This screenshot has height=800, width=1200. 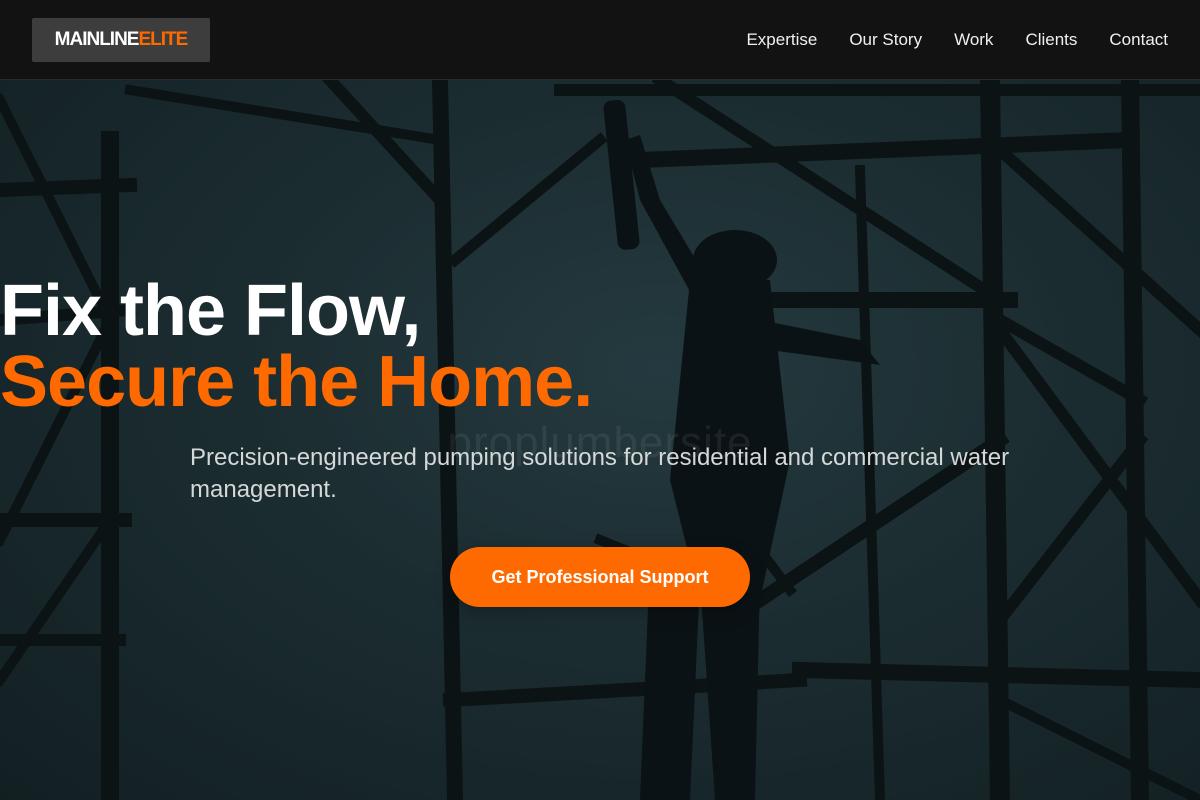 What do you see at coordinates (1051, 40) in the screenshot?
I see `nav-link-clients: Clients` at bounding box center [1051, 40].